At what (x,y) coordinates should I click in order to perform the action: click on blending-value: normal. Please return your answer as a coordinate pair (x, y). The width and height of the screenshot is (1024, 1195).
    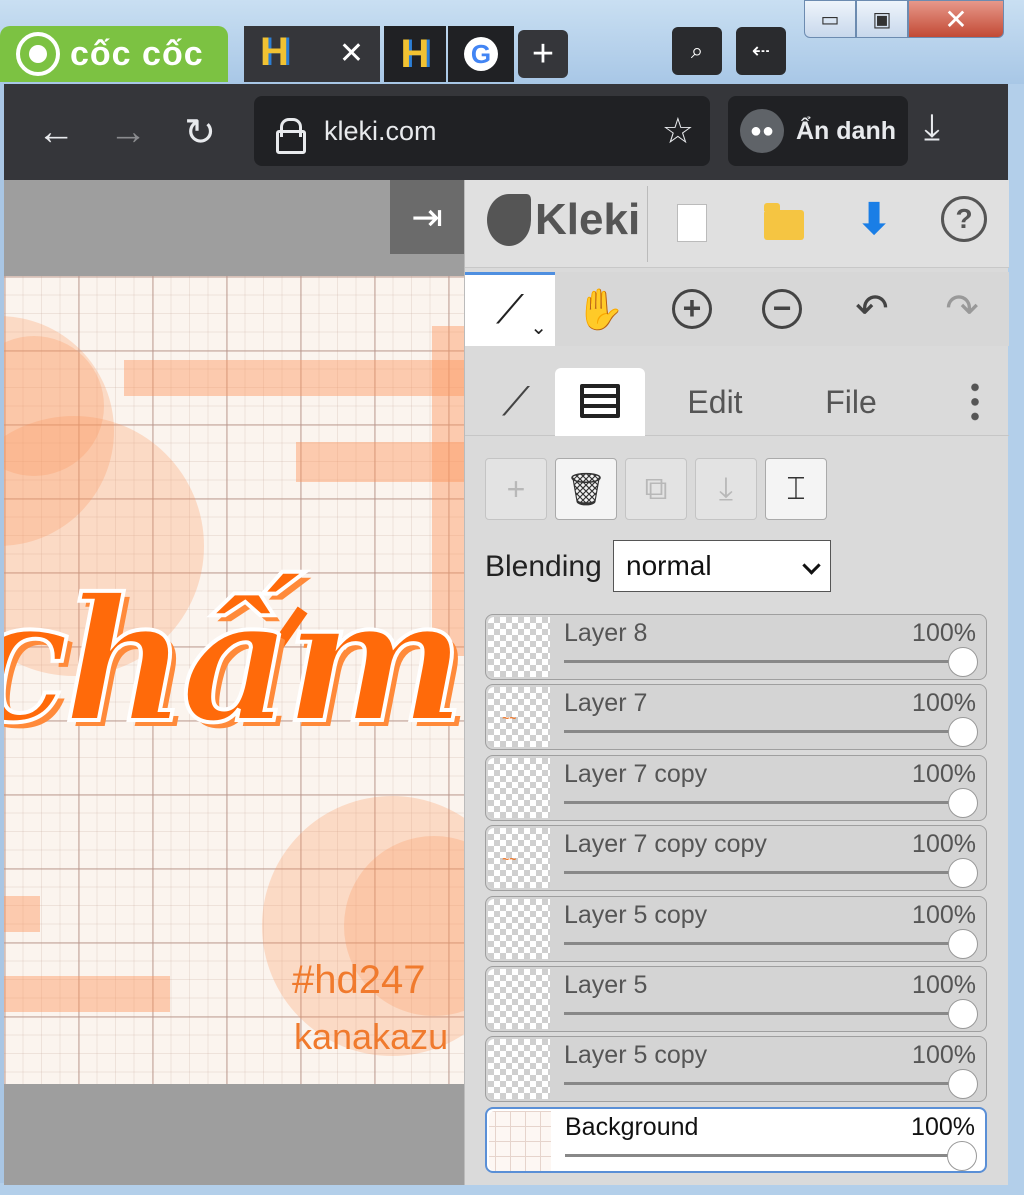
    Looking at the image, I should click on (669, 565).